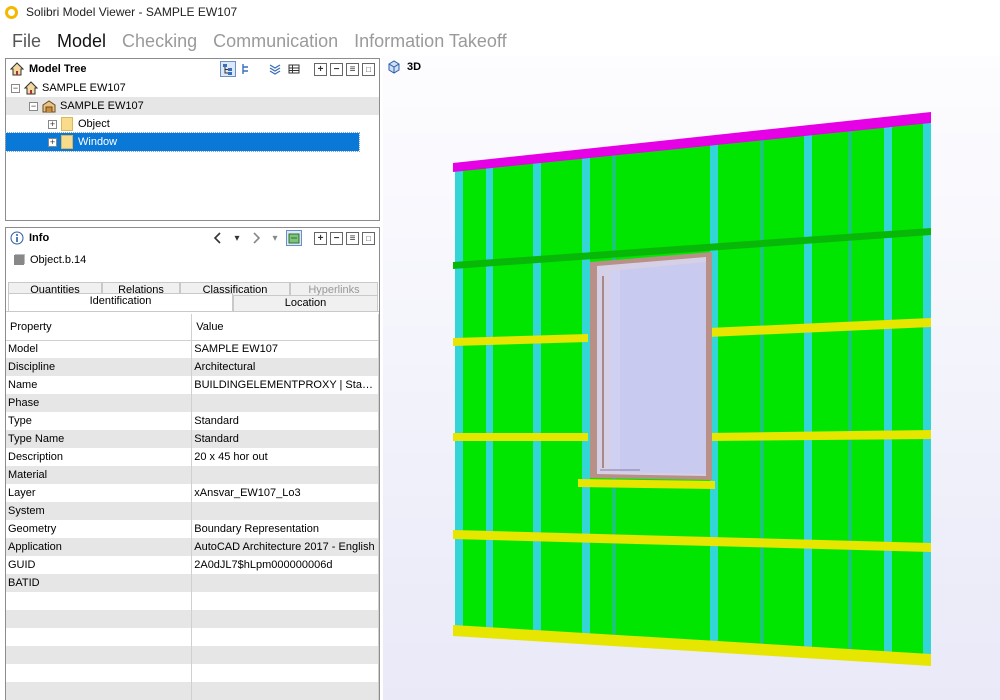 The width and height of the screenshot is (1000, 700). What do you see at coordinates (430, 41) in the screenshot?
I see `menu-information-takeoff: Information Takeoff` at bounding box center [430, 41].